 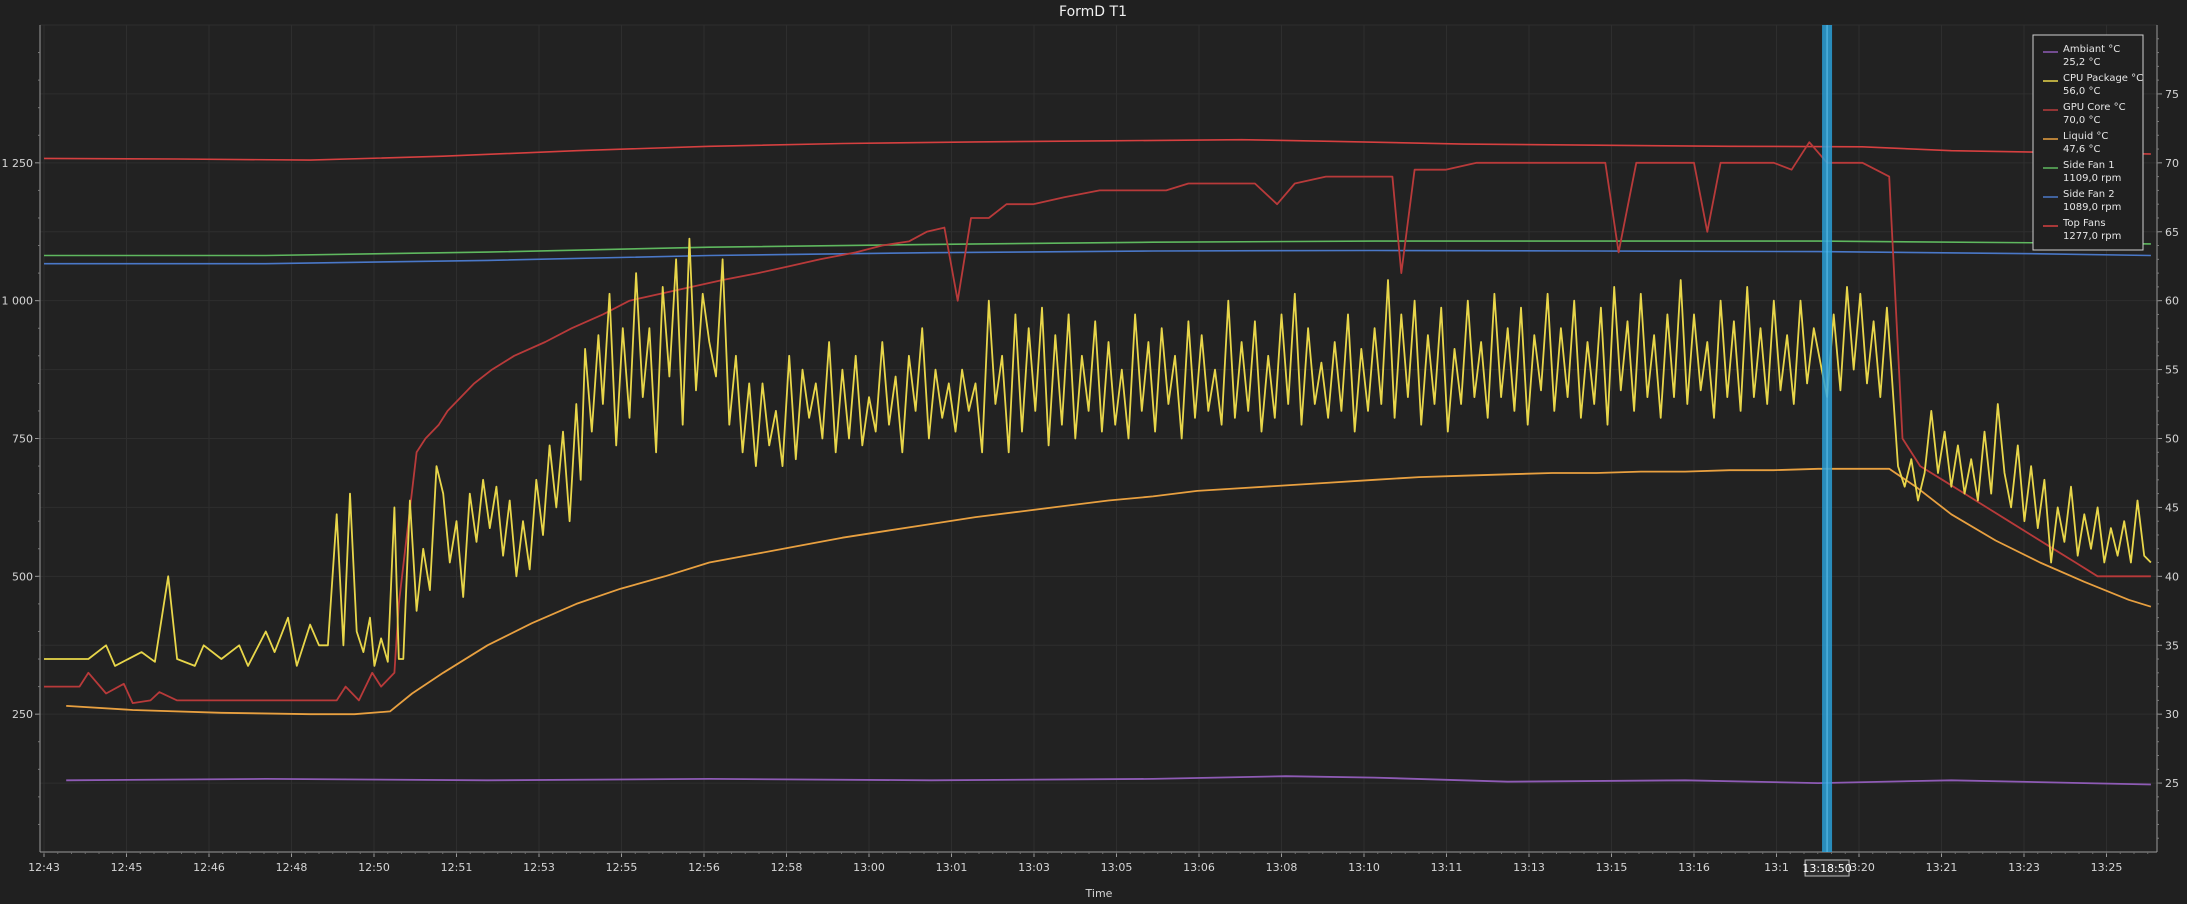 I want to click on legend-series-value: 47,6 °C, so click(x=2081, y=149).